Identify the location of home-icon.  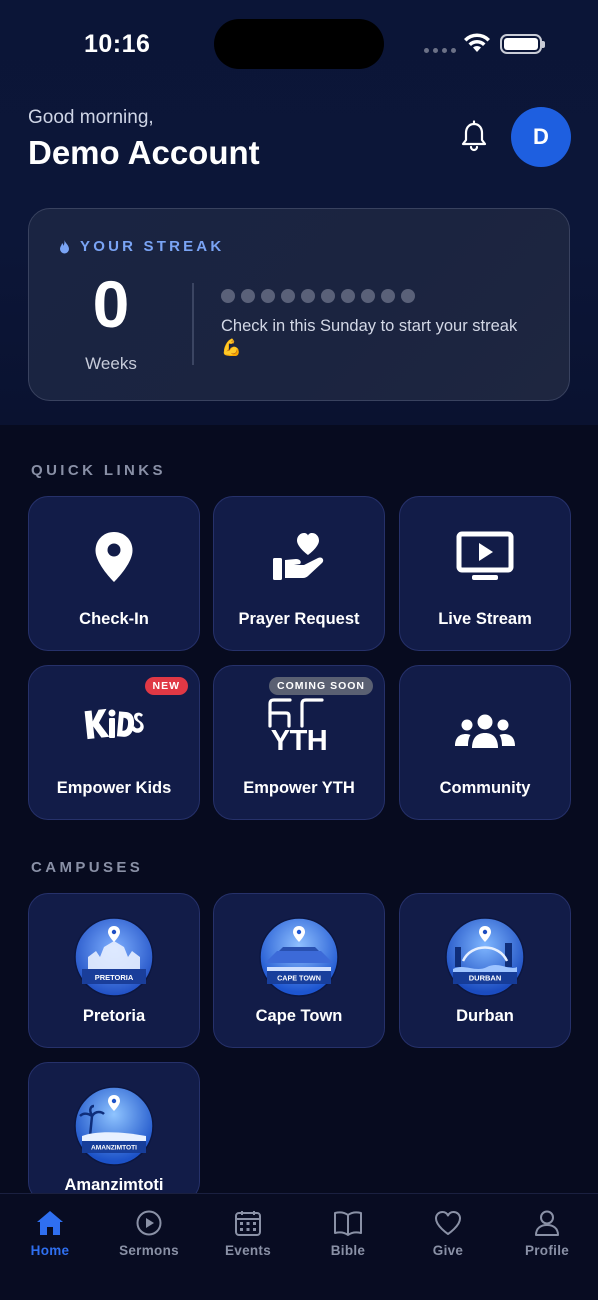
(50, 1223).